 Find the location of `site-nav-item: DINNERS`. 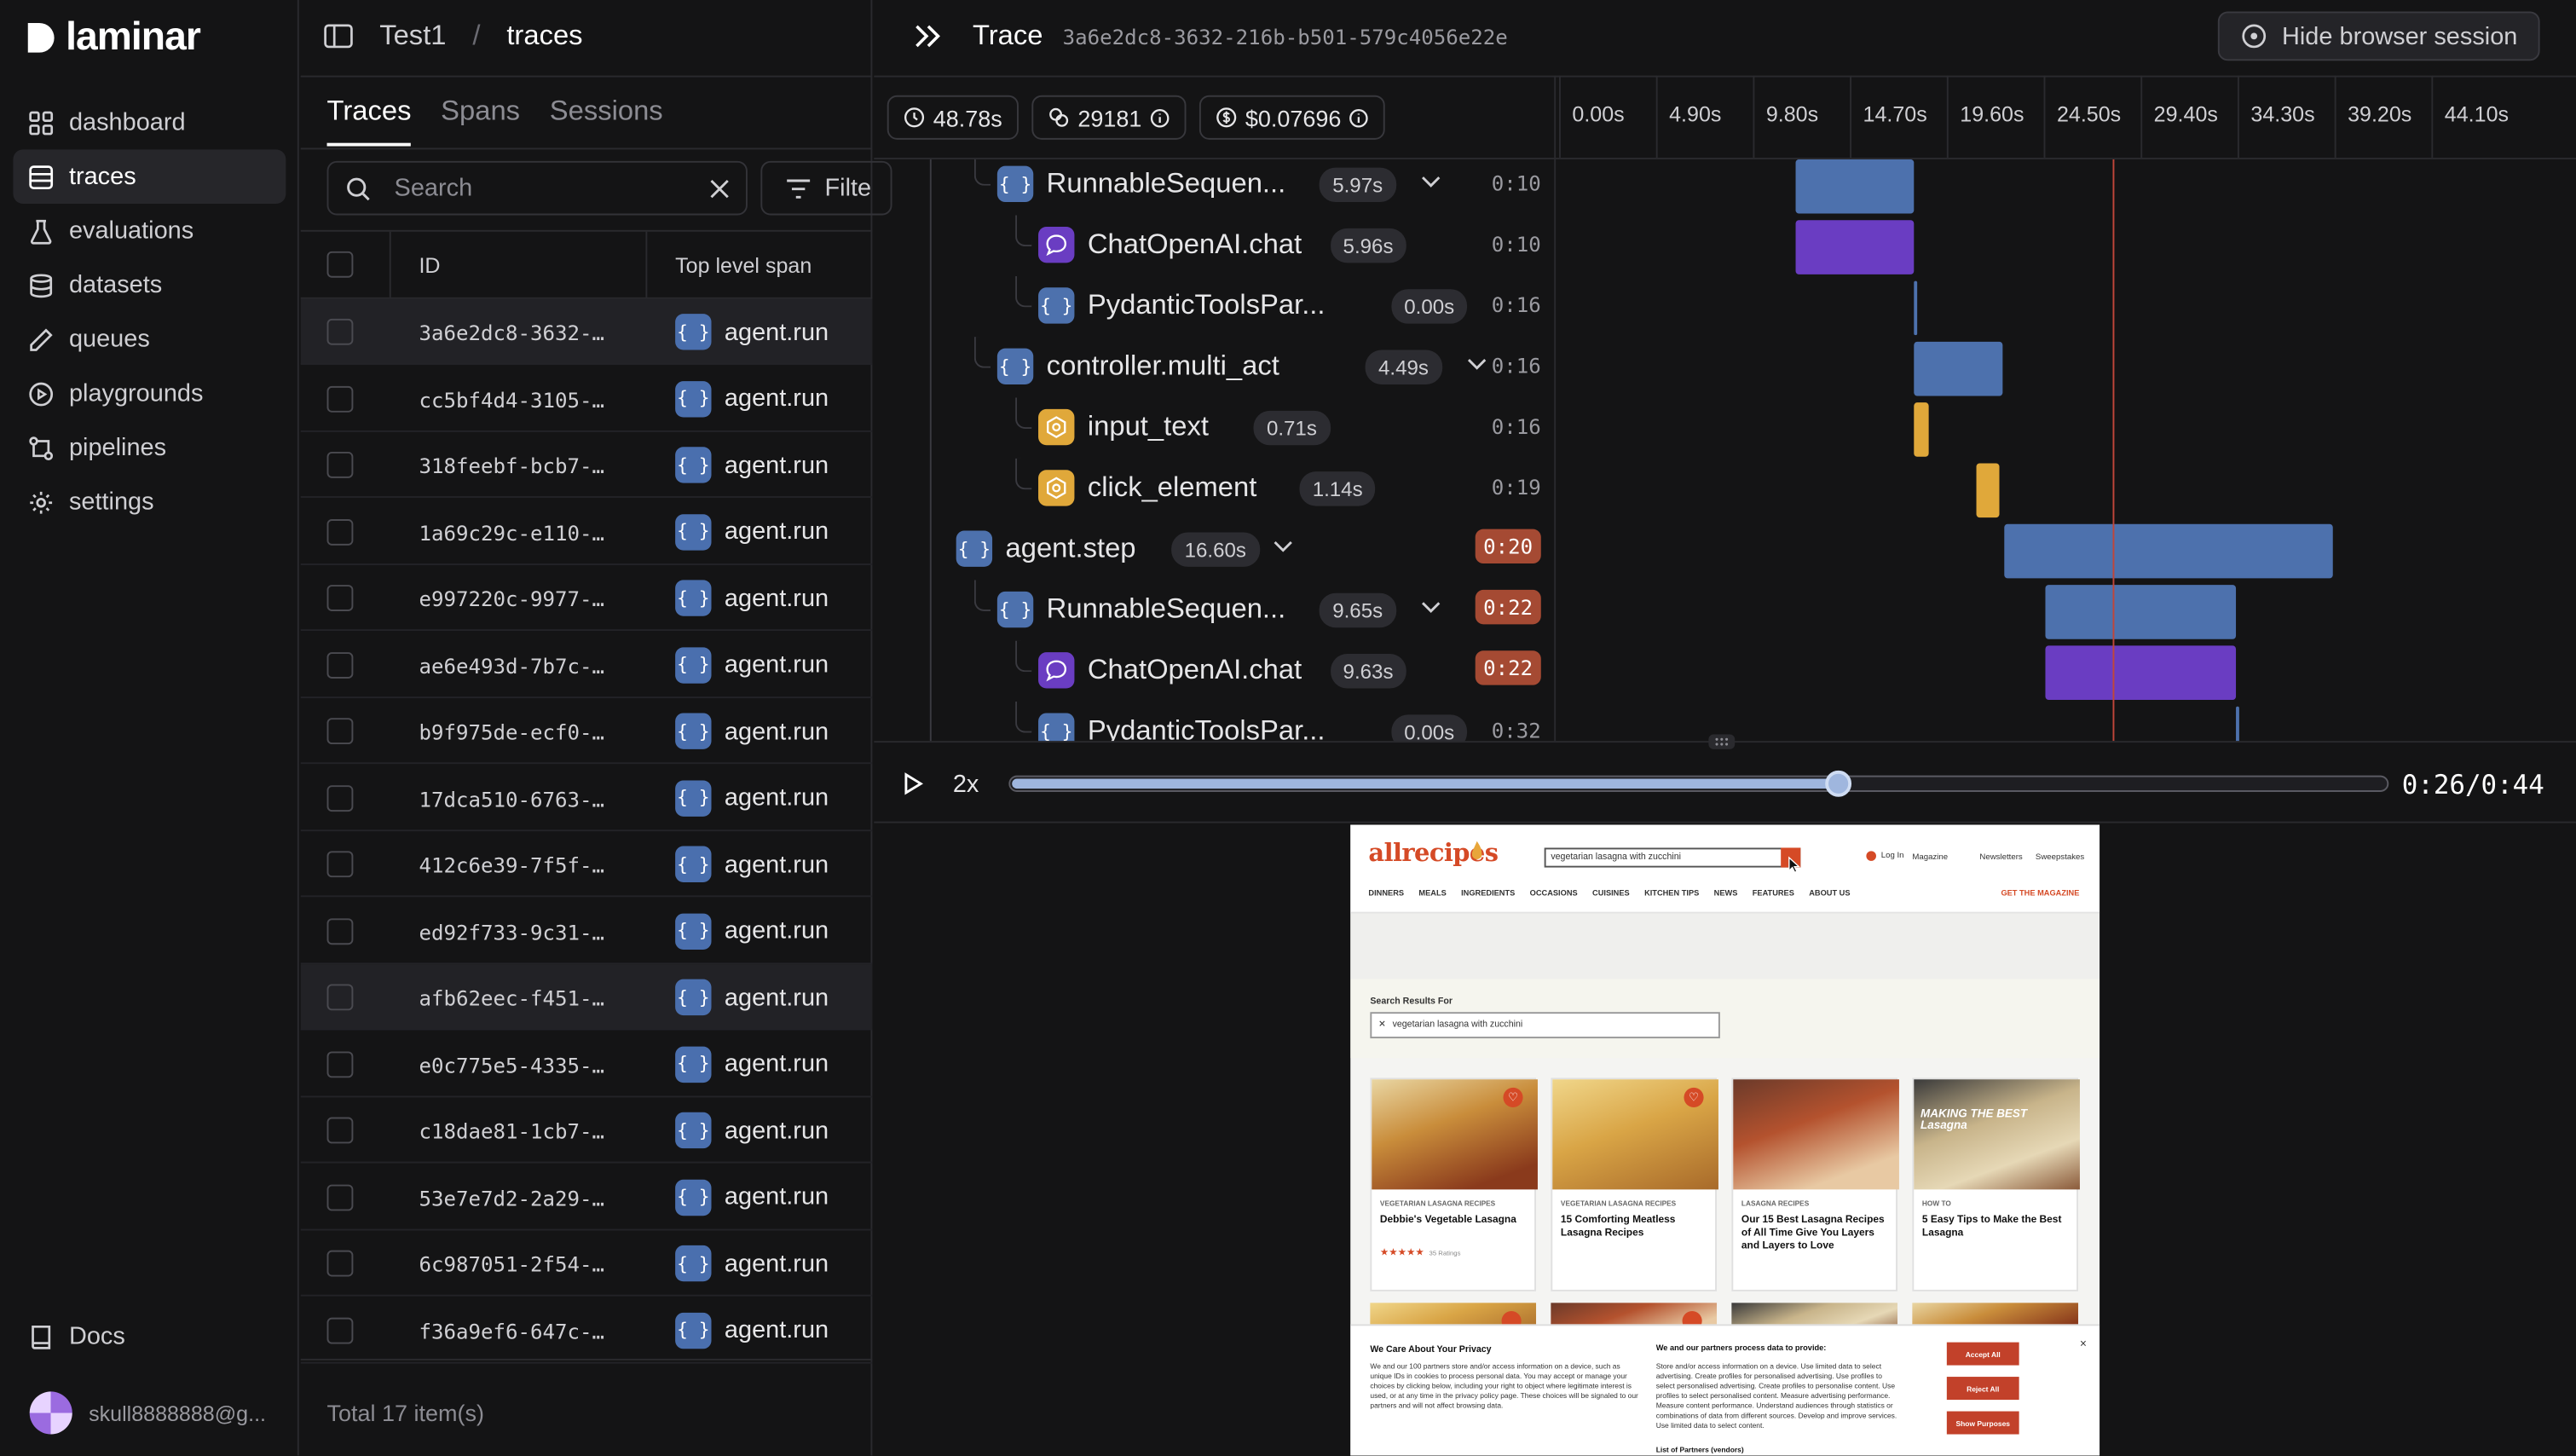

site-nav-item: DINNERS is located at coordinates (1386, 895).